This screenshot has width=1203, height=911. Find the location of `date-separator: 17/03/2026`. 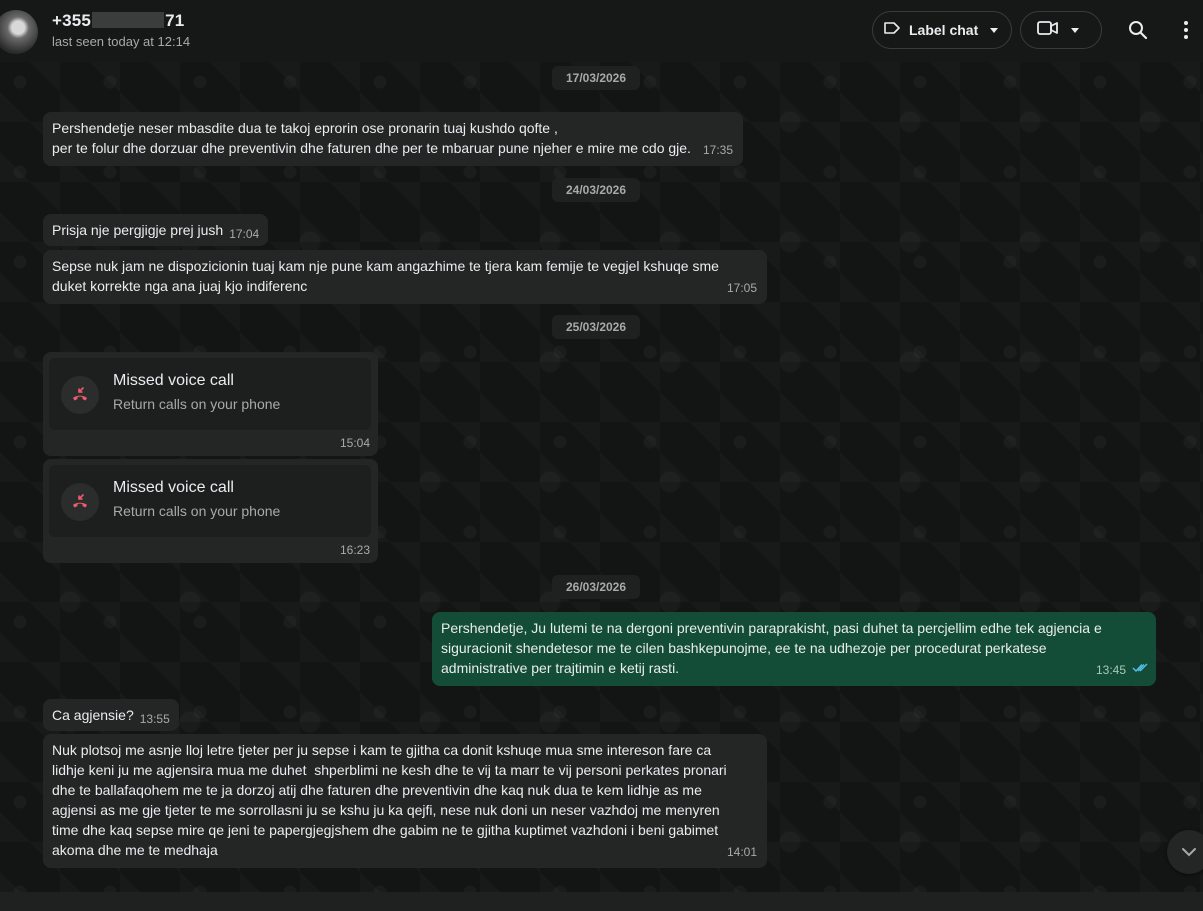

date-separator: 17/03/2026 is located at coordinates (596, 78).